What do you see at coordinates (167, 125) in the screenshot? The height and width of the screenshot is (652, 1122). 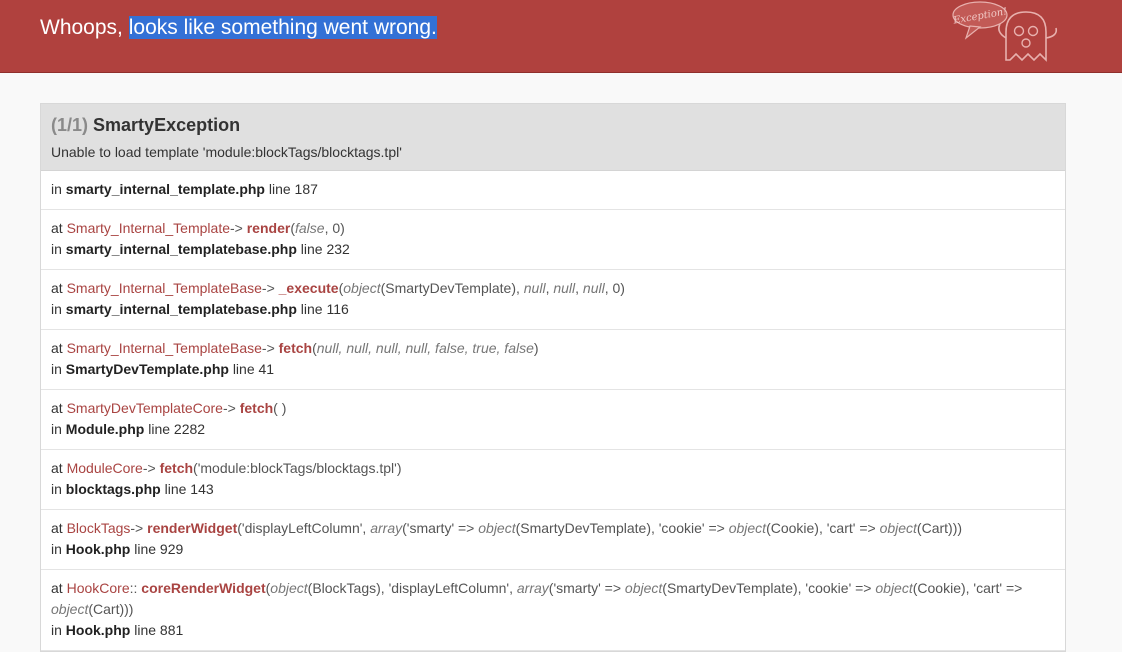 I see `exception-name: SmartyException` at bounding box center [167, 125].